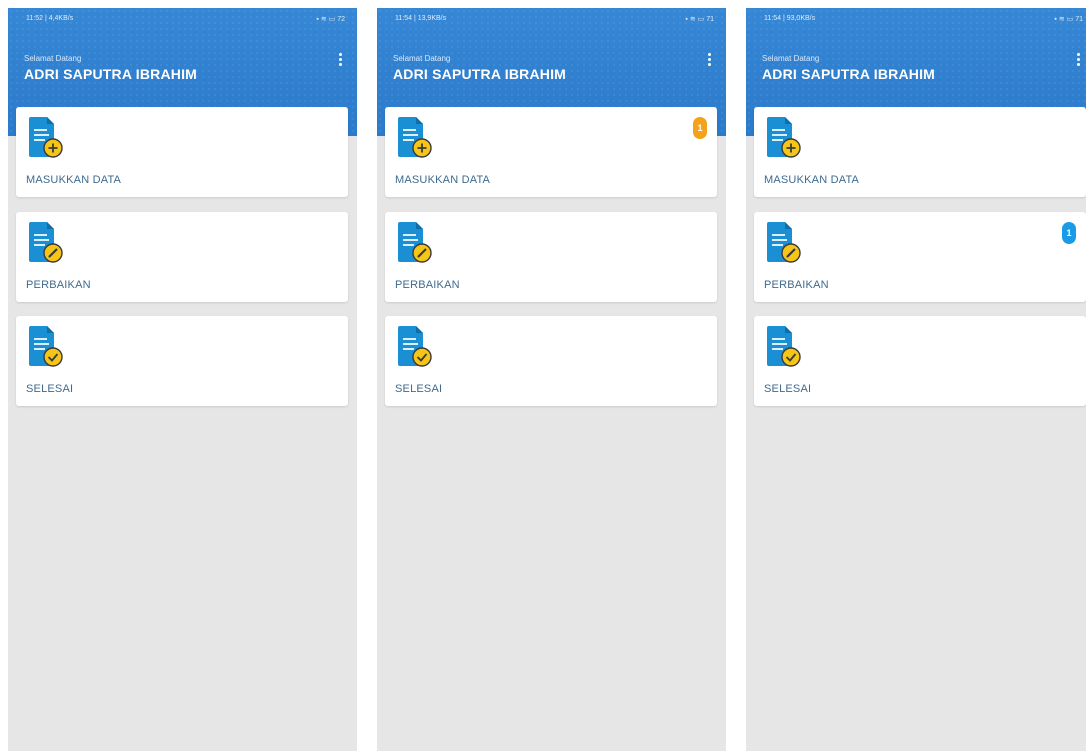 The image size is (1086, 751). Describe the element at coordinates (920, 257) in the screenshot. I see `menu-card-perbaikan: PERBAIKAN 1` at that location.